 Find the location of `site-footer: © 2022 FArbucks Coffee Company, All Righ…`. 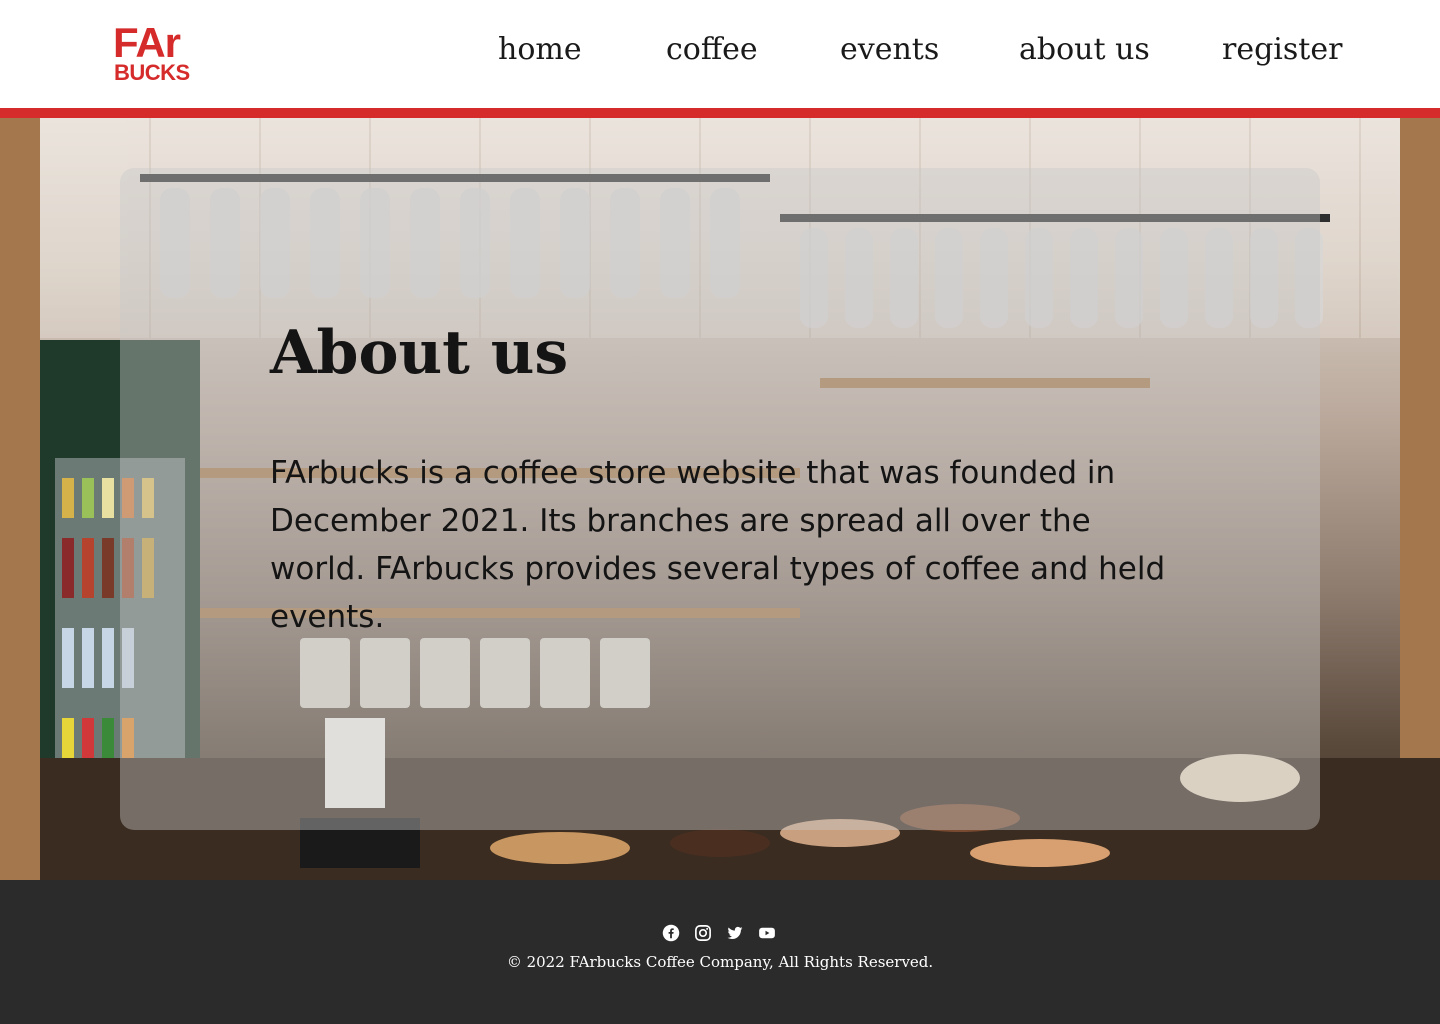

site-footer: © 2022 FArbucks Coffee Company, All Righ… is located at coordinates (720, 952).